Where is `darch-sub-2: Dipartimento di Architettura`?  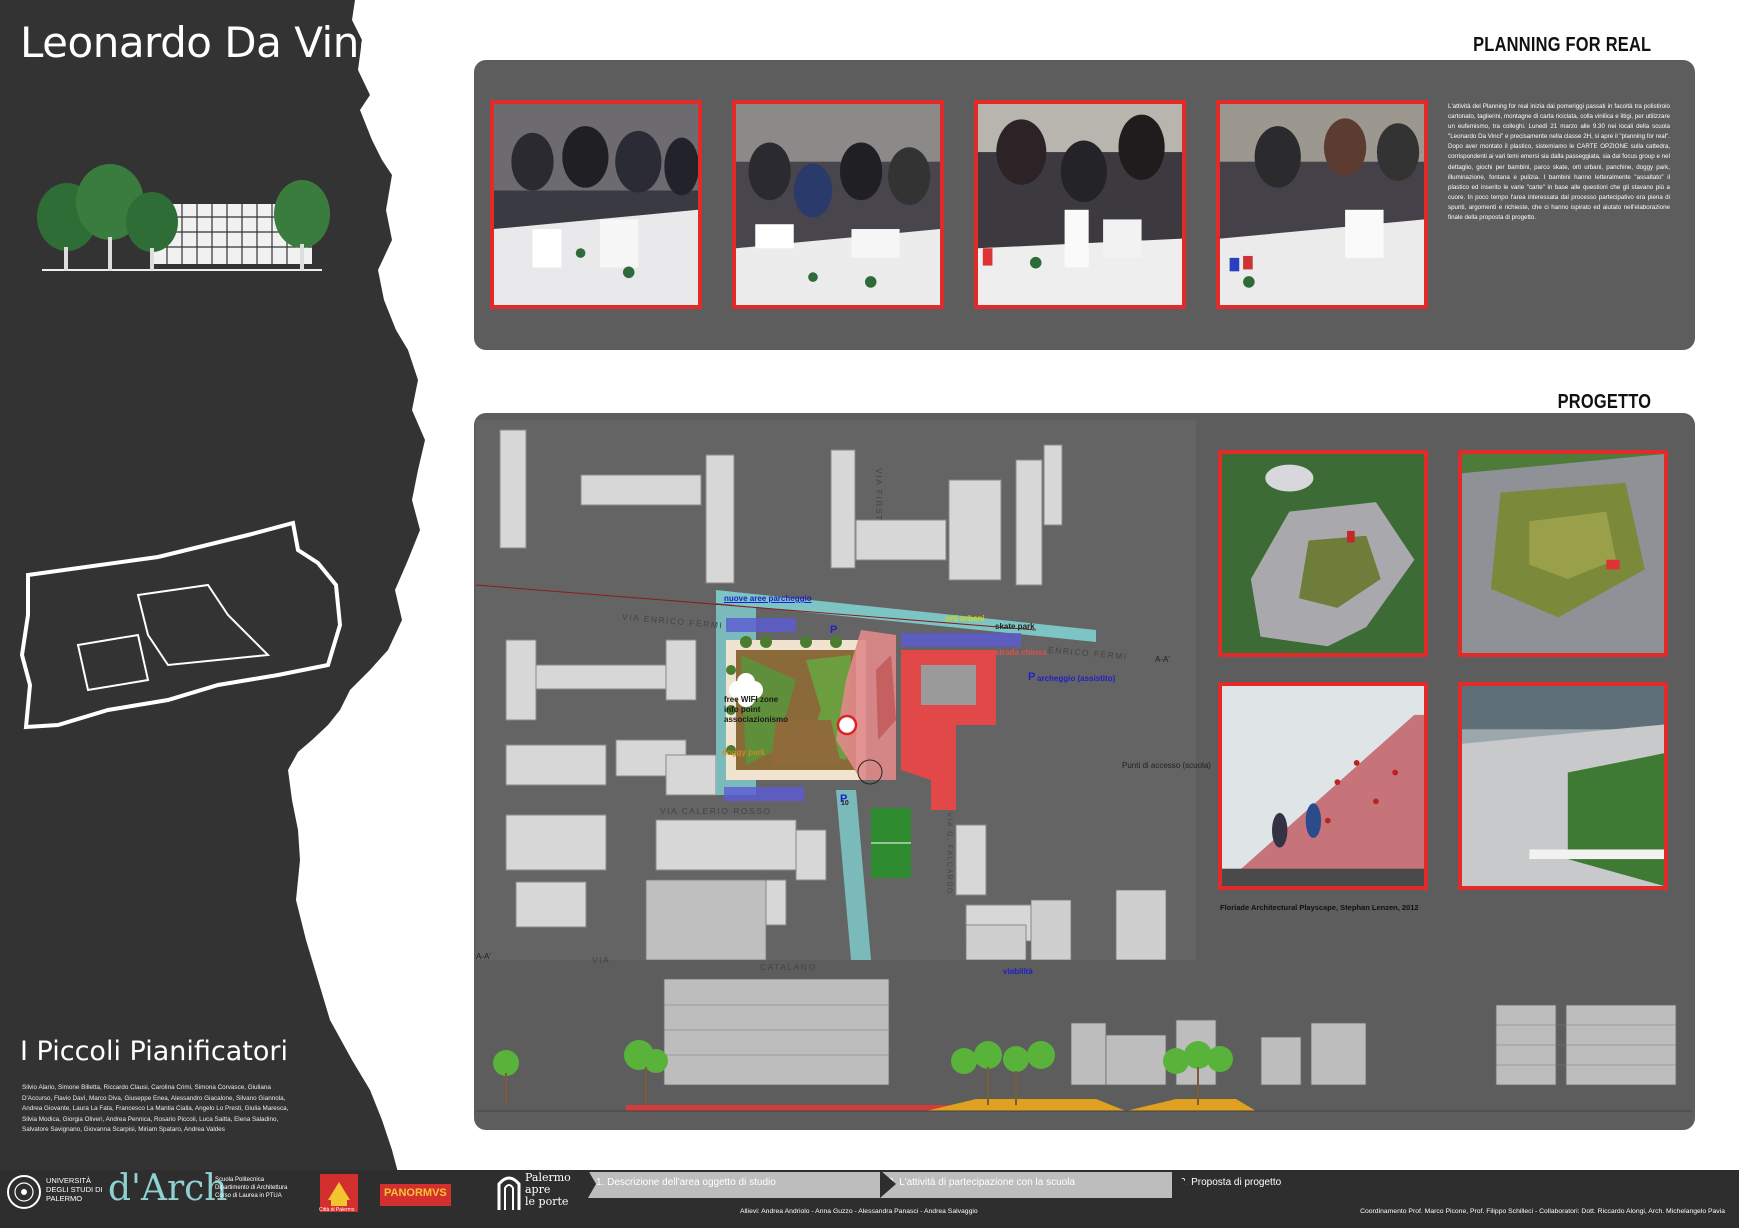 darch-sub-2: Dipartimento di Architettura is located at coordinates (251, 1188).